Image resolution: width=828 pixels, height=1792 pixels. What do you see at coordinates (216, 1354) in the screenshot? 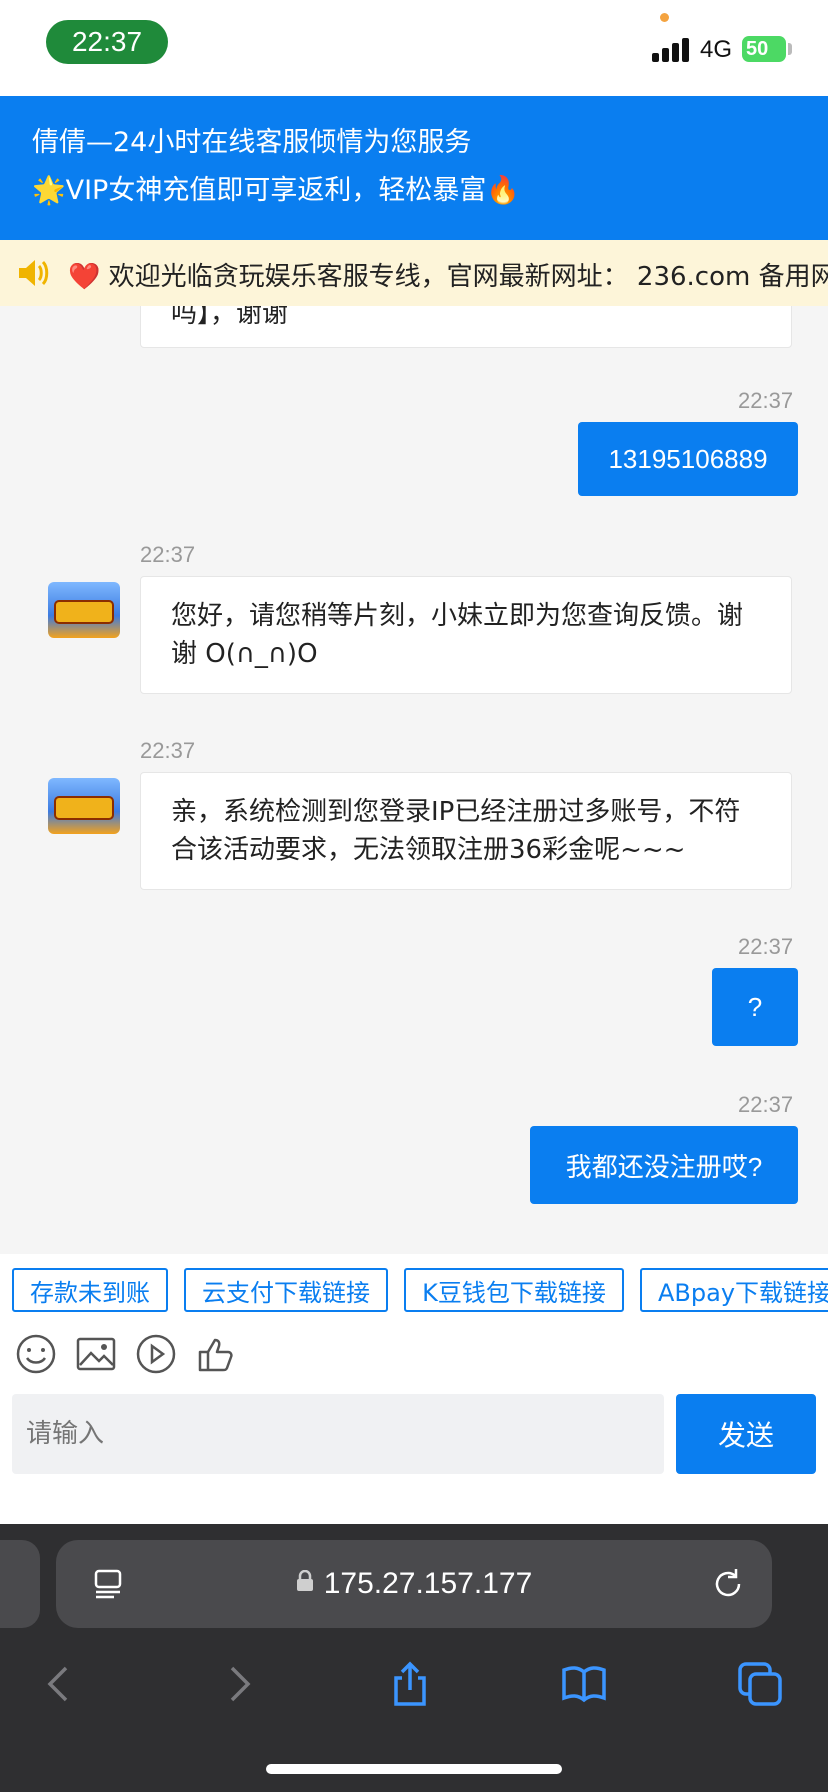
I see `thumbs-up-icon` at bounding box center [216, 1354].